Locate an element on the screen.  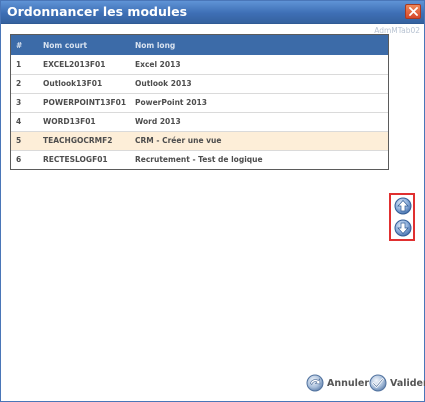
arrow-down-icon is located at coordinates (403, 228).